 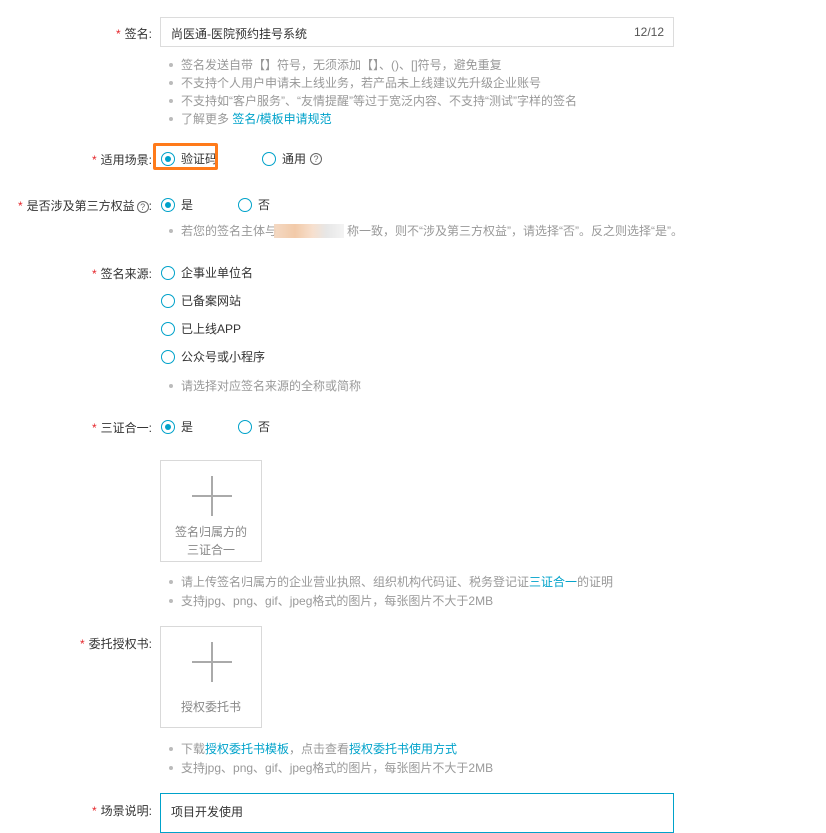 I want to click on signature-value: 尚医通-医院预约挂号系统, so click(x=239, y=34).